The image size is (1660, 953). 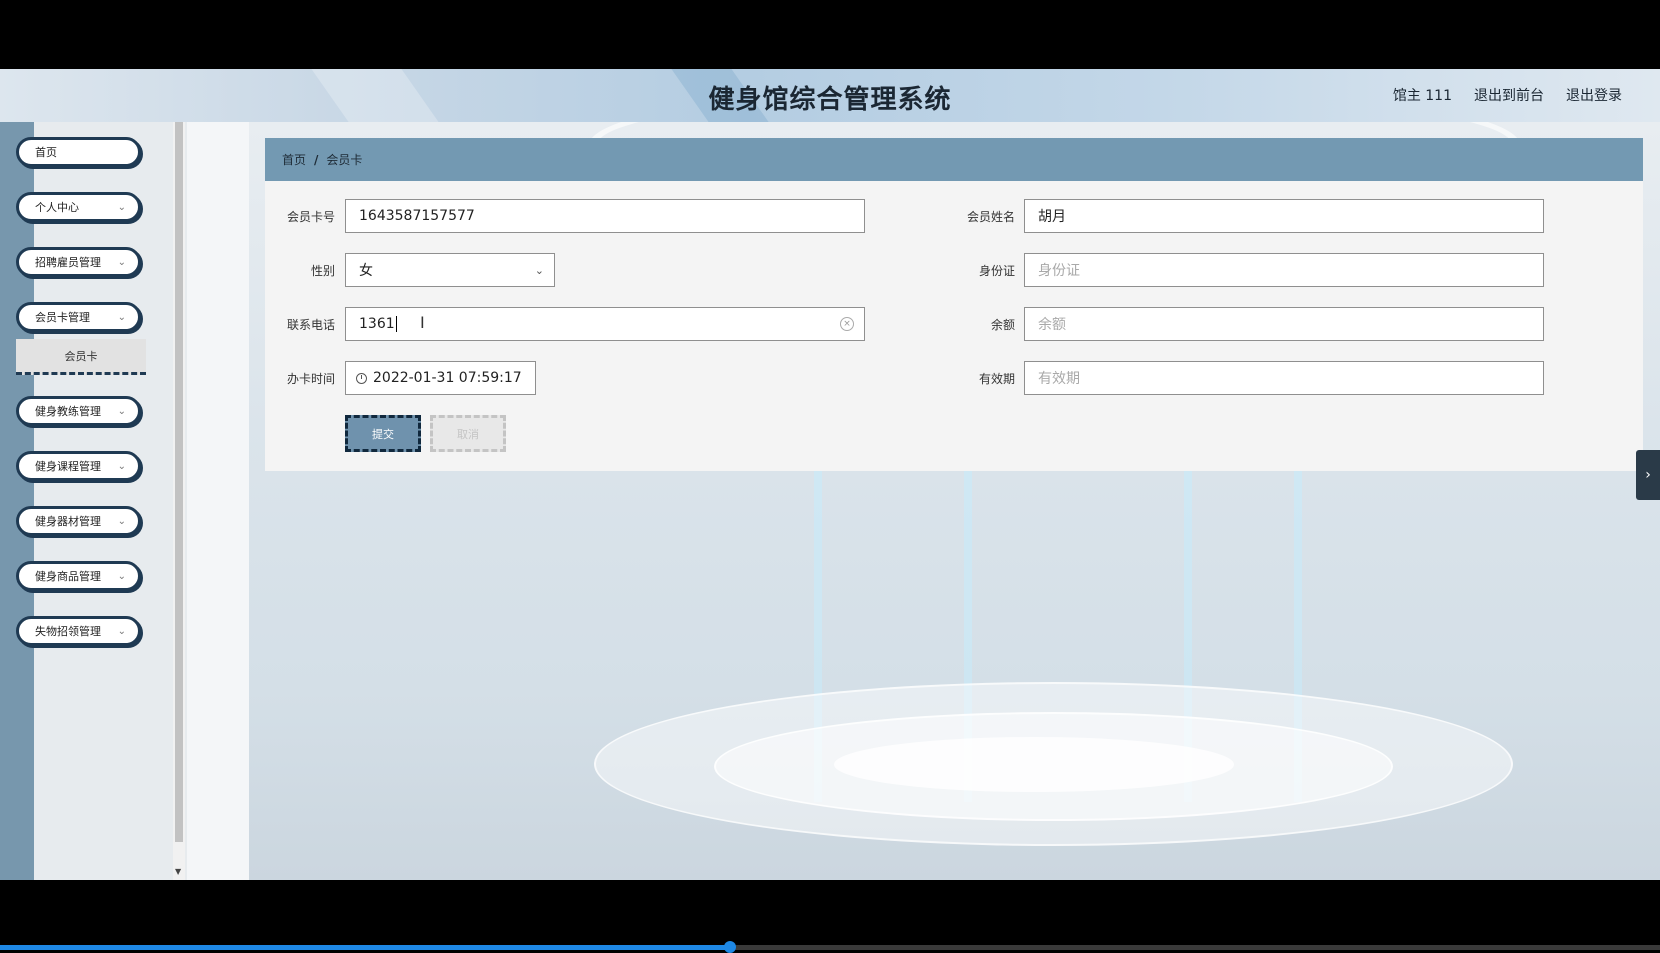 I want to click on header: 健身馆综合管理系统 馆主 111 退出到前台 退出登录, so click(x=830, y=96).